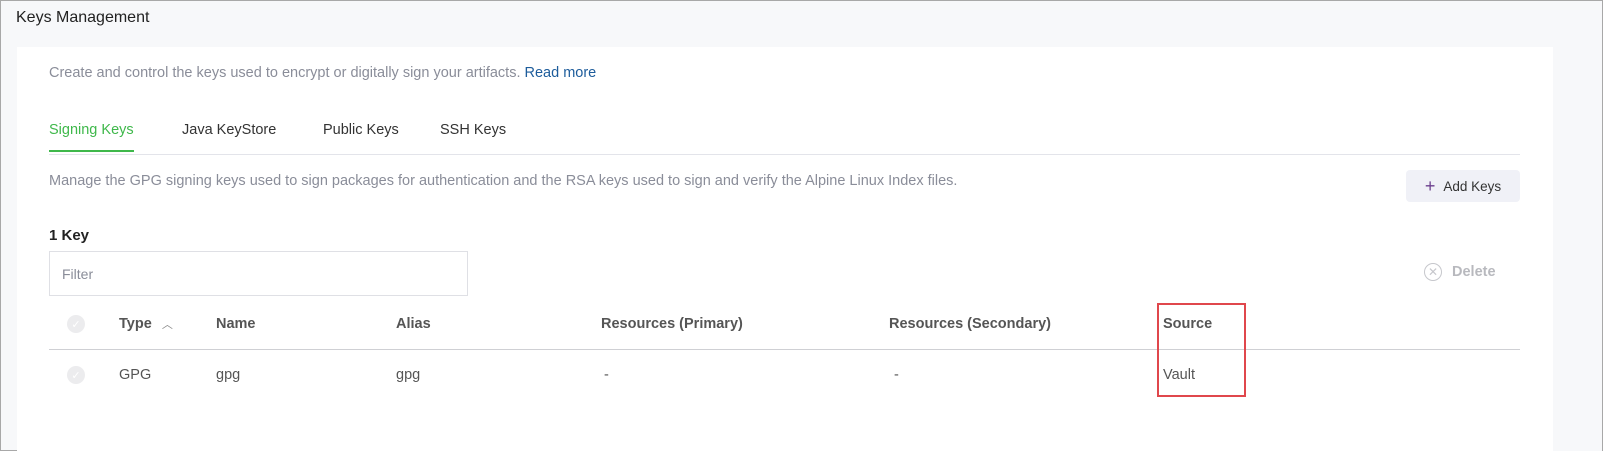 The image size is (1603, 451). Describe the element at coordinates (408, 375) in the screenshot. I see `cell-alias: gpg` at that location.